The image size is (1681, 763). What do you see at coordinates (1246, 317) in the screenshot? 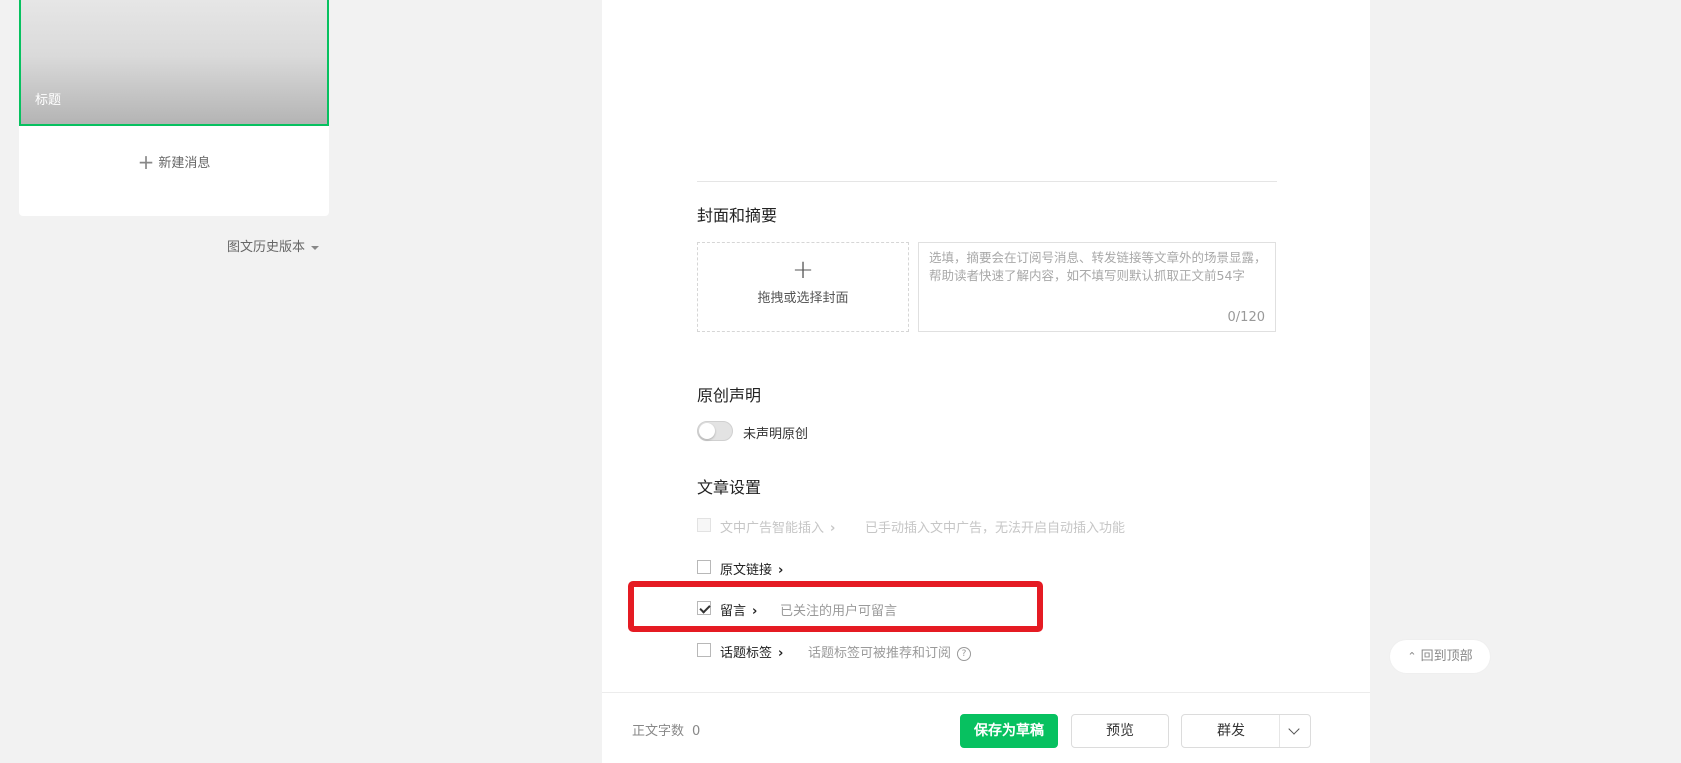
I see `summary-char-count: 0/120` at bounding box center [1246, 317].